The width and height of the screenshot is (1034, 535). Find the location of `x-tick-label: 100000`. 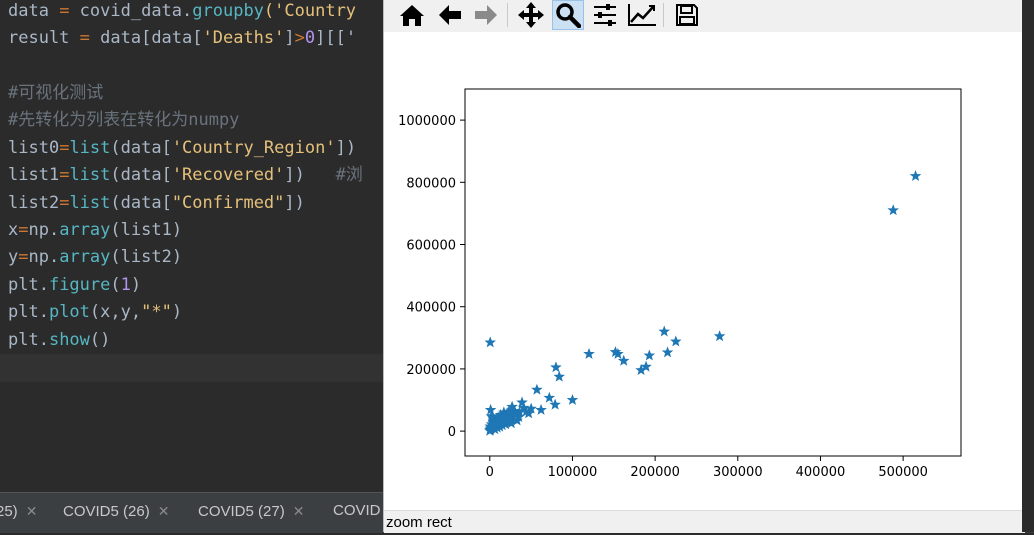

x-tick-label: 100000 is located at coordinates (573, 472).